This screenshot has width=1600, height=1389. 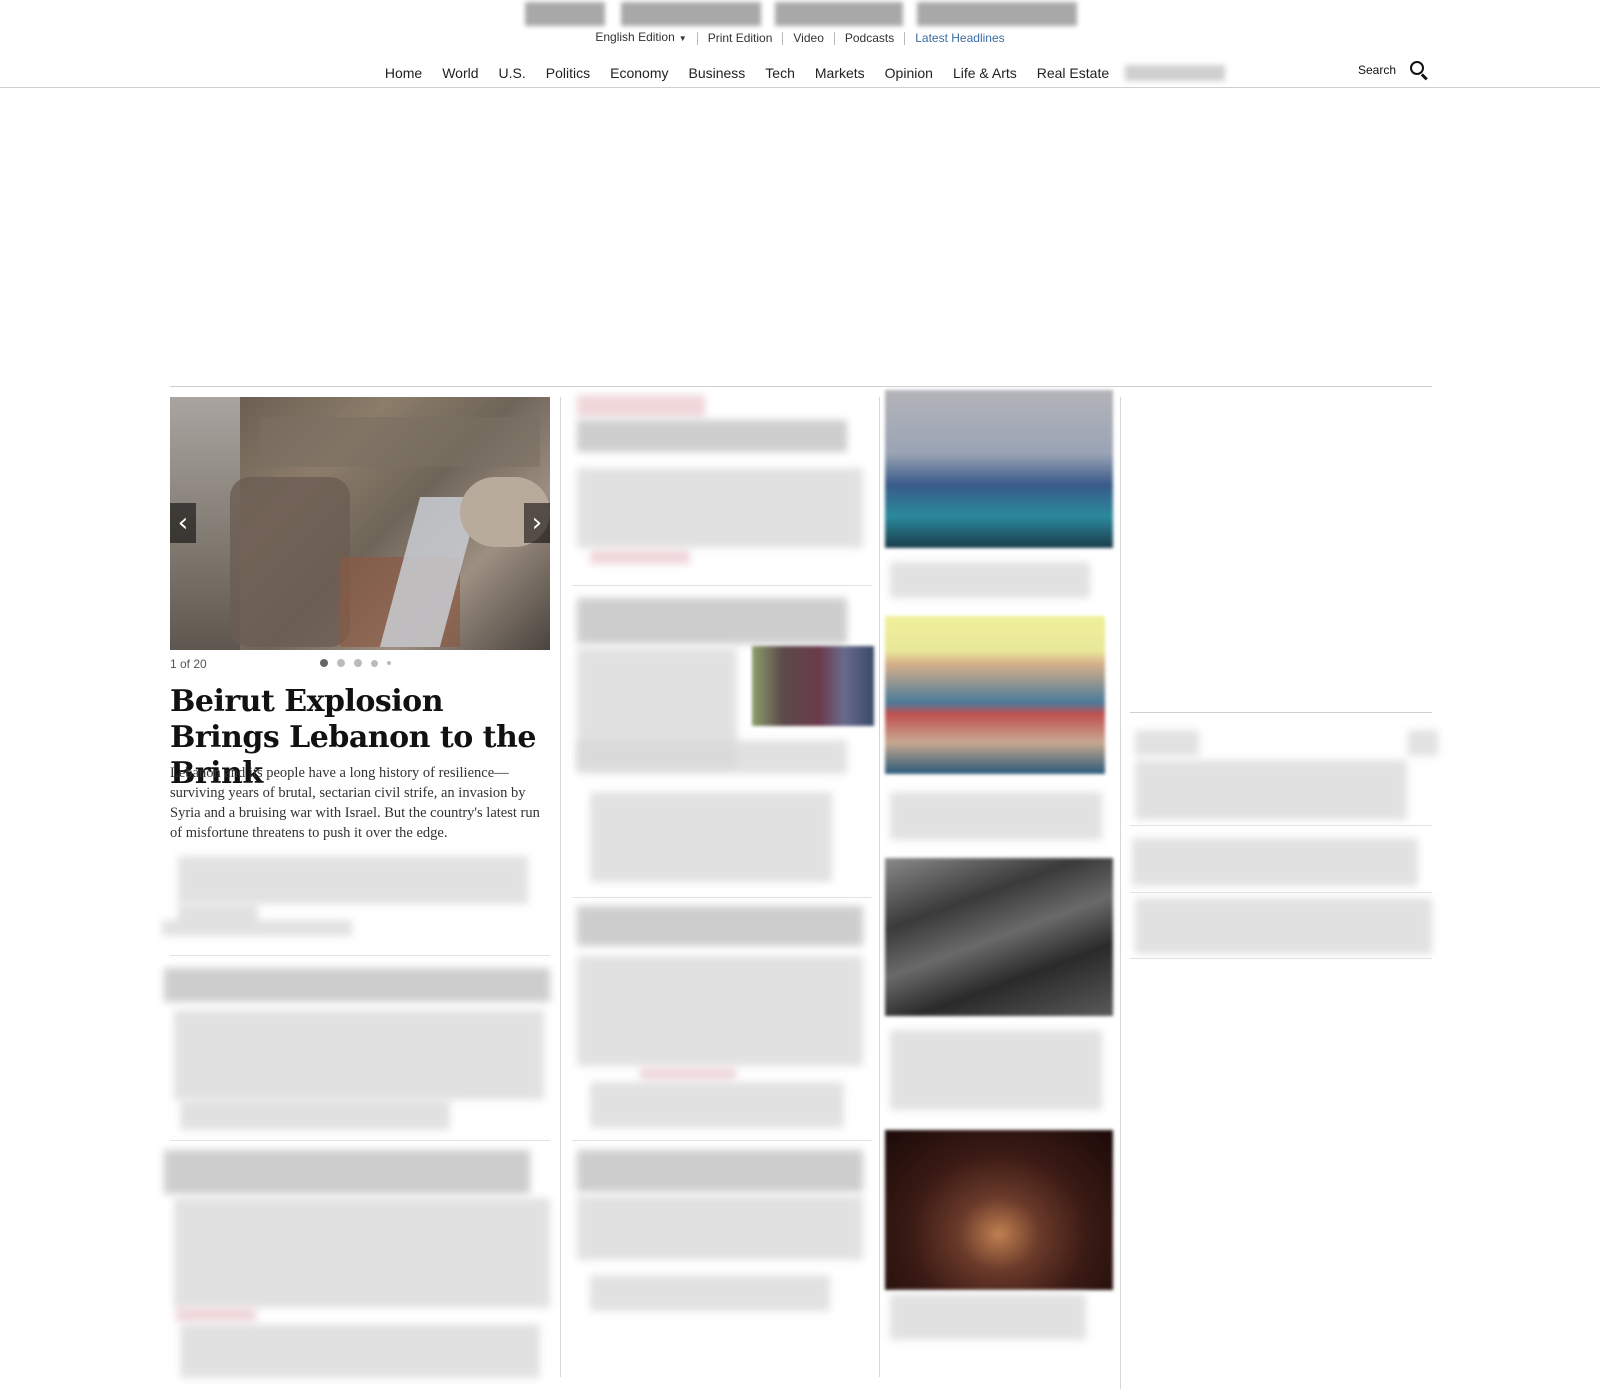 What do you see at coordinates (959, 38) in the screenshot?
I see `latest-headlines-link: Latest Headlines` at bounding box center [959, 38].